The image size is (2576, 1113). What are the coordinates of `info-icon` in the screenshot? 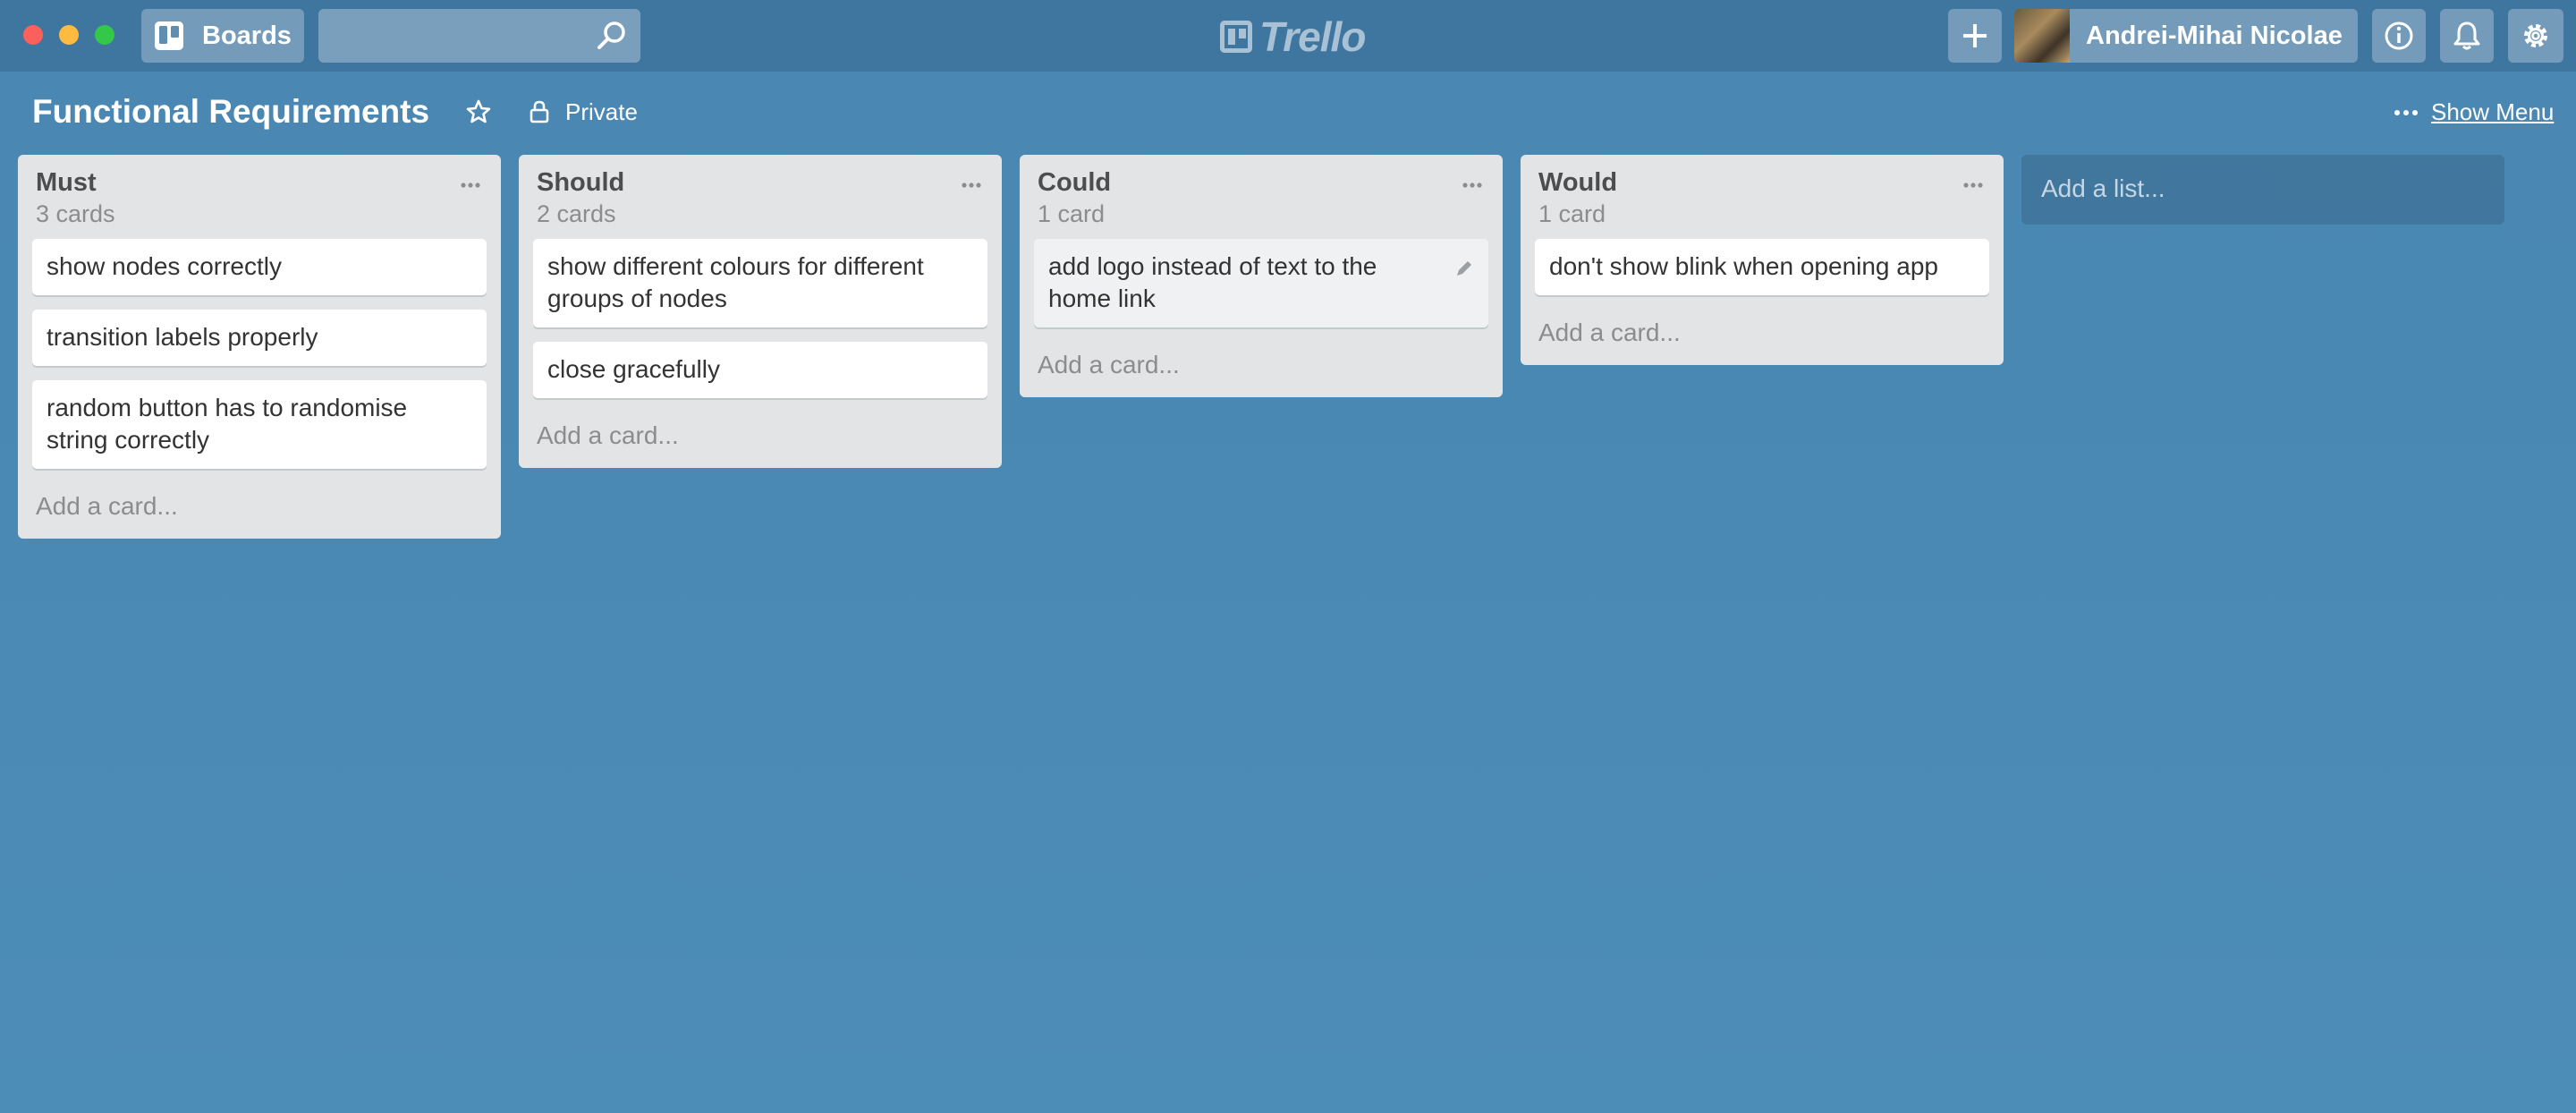 It's located at (2399, 35).